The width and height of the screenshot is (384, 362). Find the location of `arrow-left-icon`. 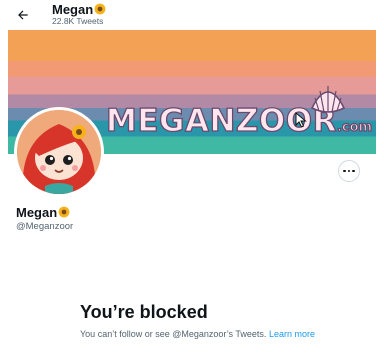

arrow-left-icon is located at coordinates (23, 15).